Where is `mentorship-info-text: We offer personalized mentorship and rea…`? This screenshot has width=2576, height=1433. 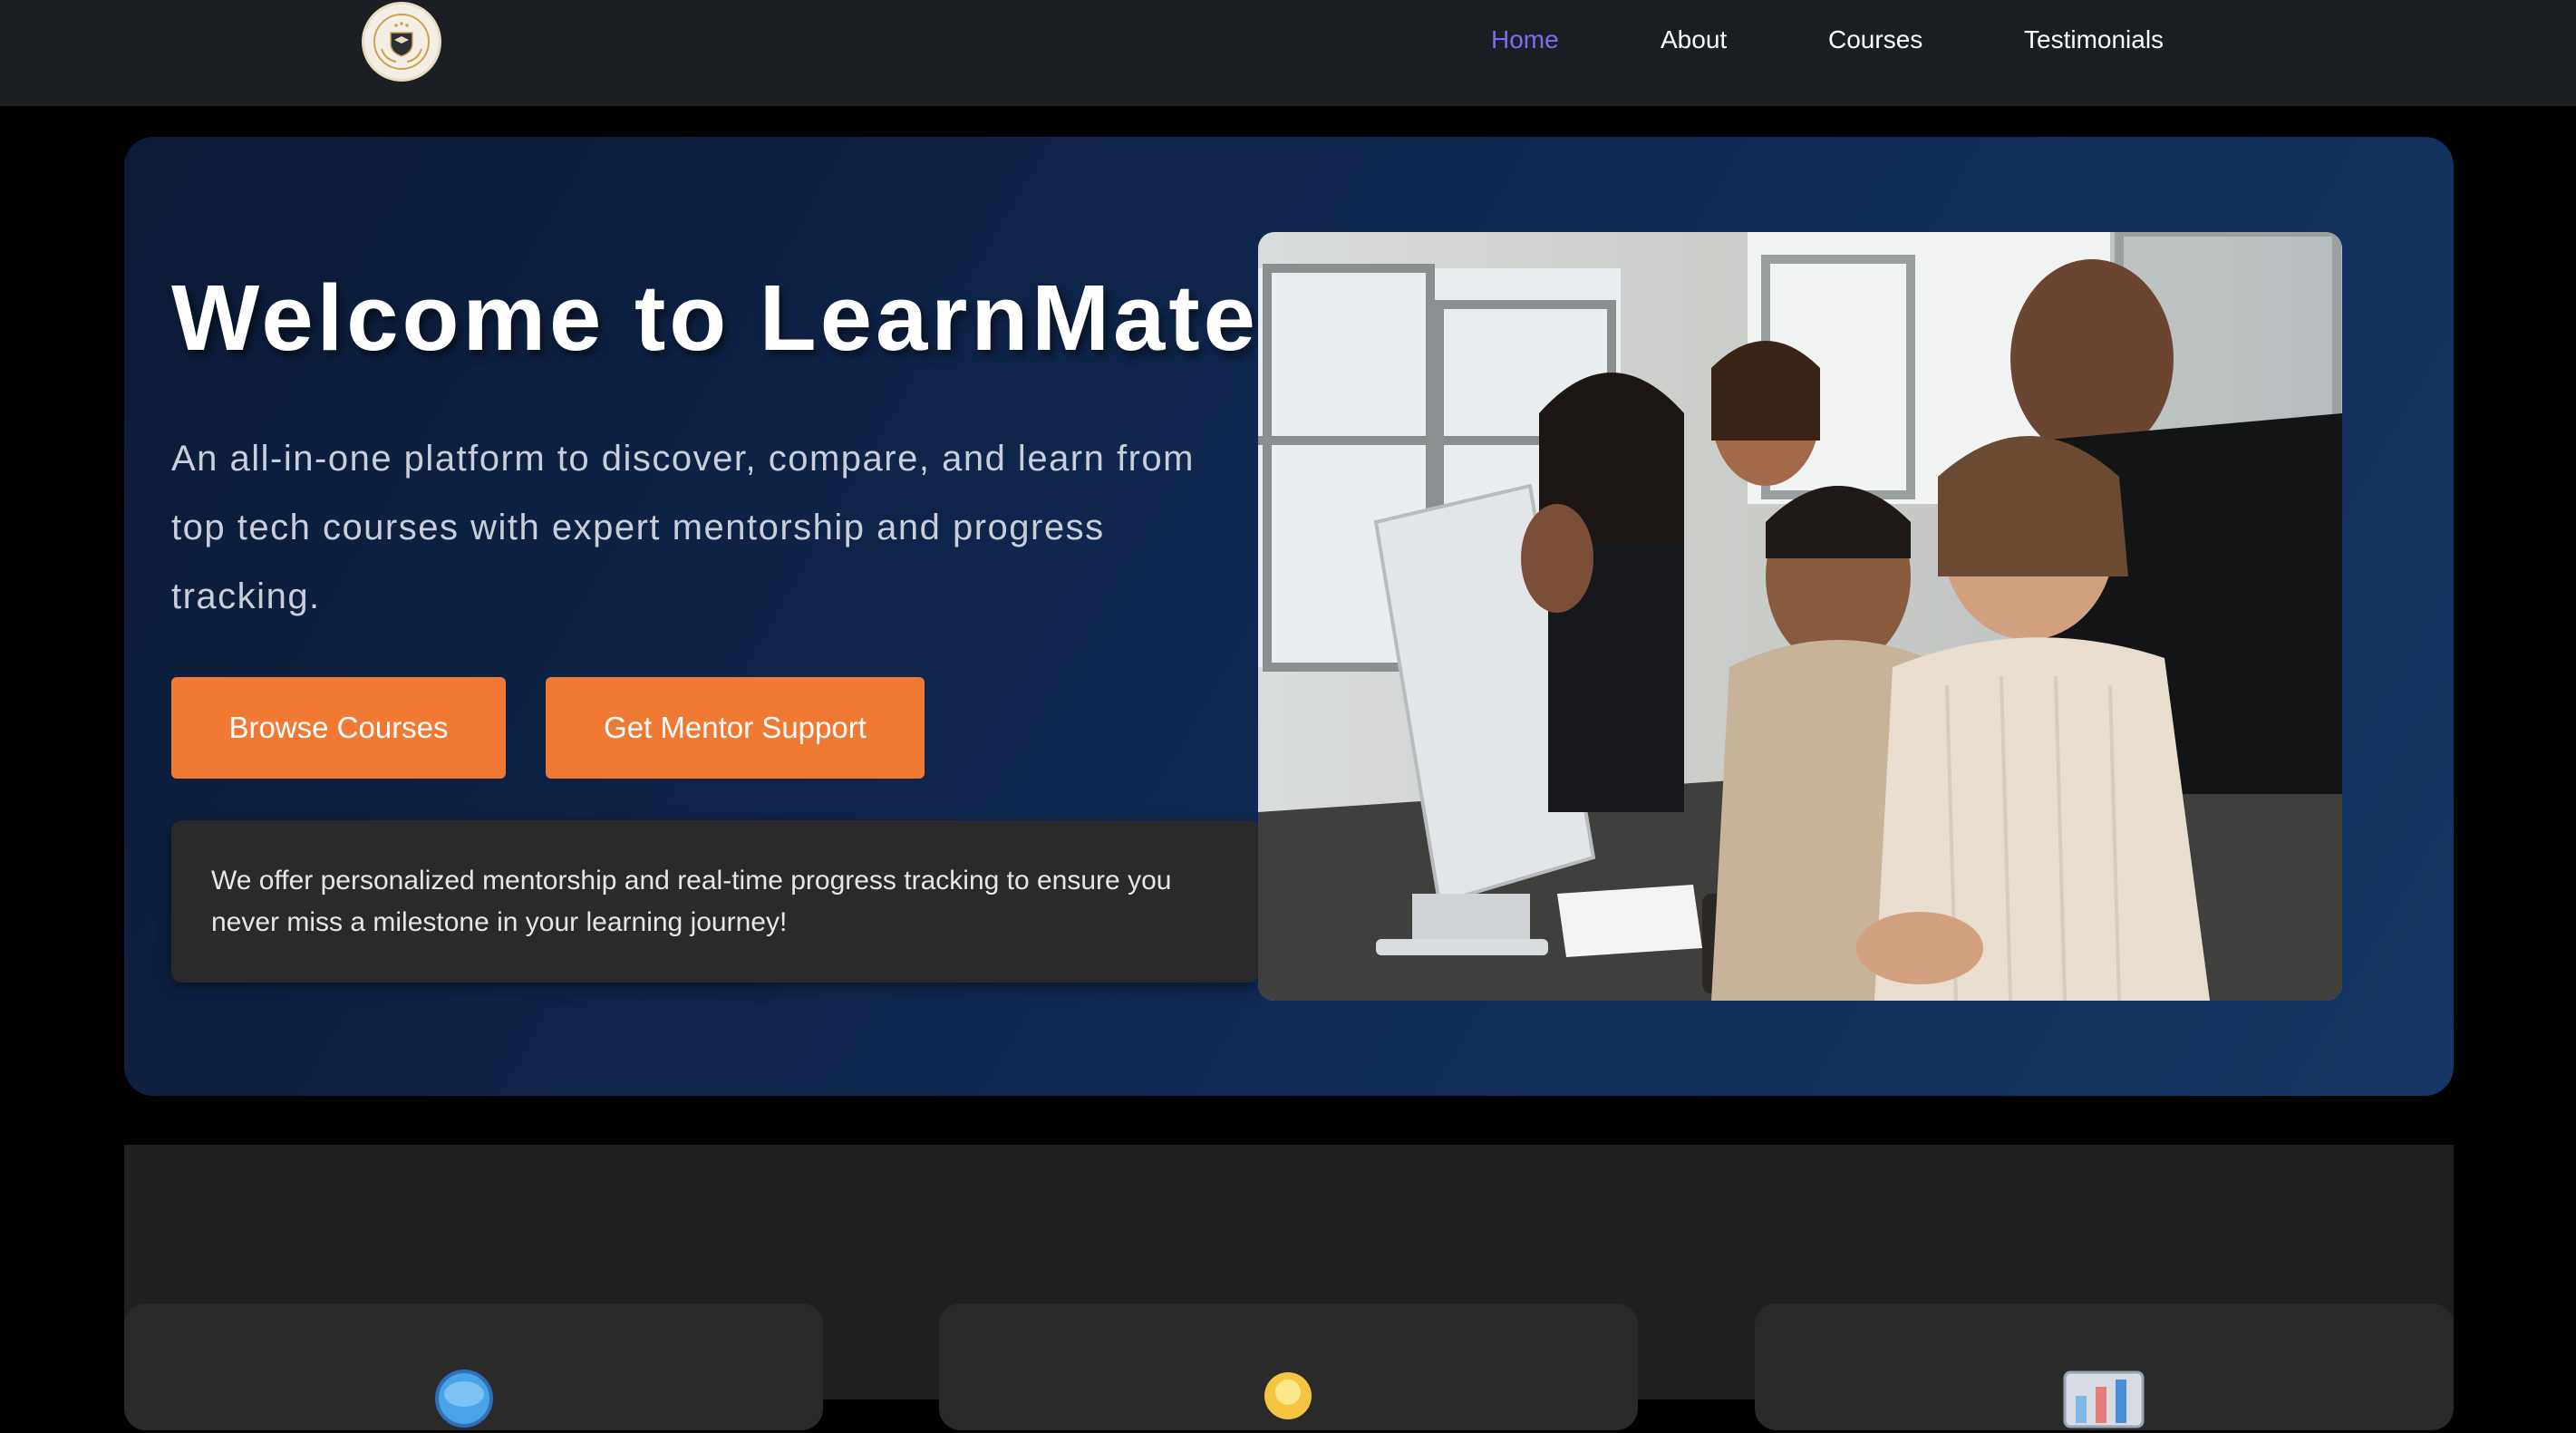 mentorship-info-text: We offer personalized mentorship and rea… is located at coordinates (691, 901).